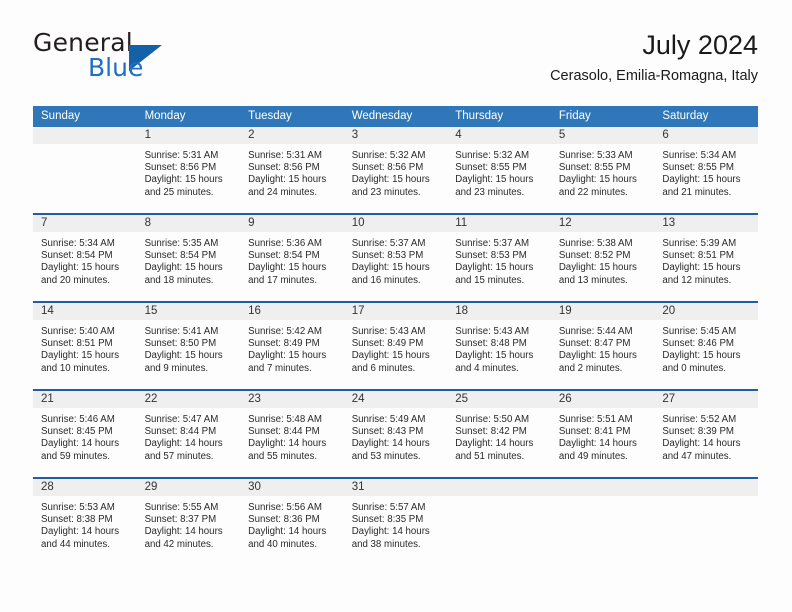 This screenshot has height=612, width=792. I want to click on sunset-text: Sunset: 8:39 PM, so click(698, 432).